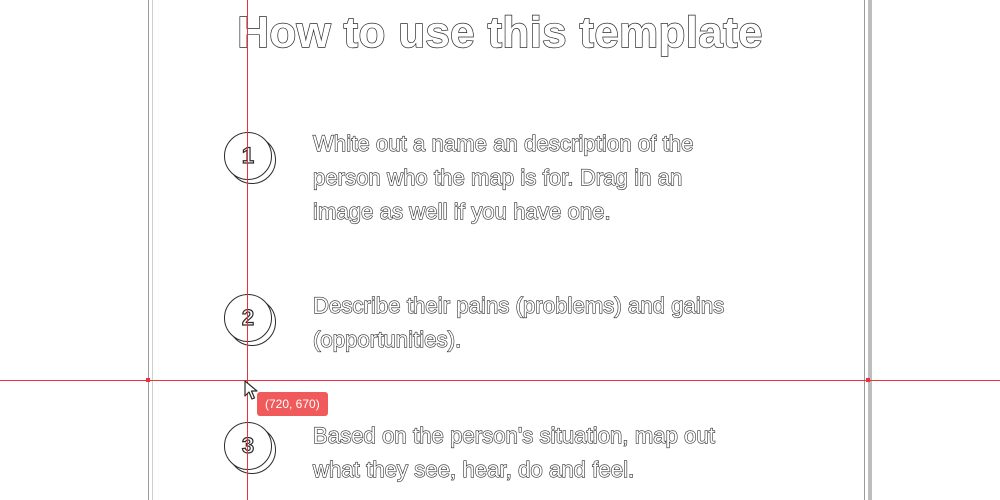  What do you see at coordinates (497, 177) in the screenshot?
I see `step-1-line-2: person who the map is for. Drag in an` at bounding box center [497, 177].